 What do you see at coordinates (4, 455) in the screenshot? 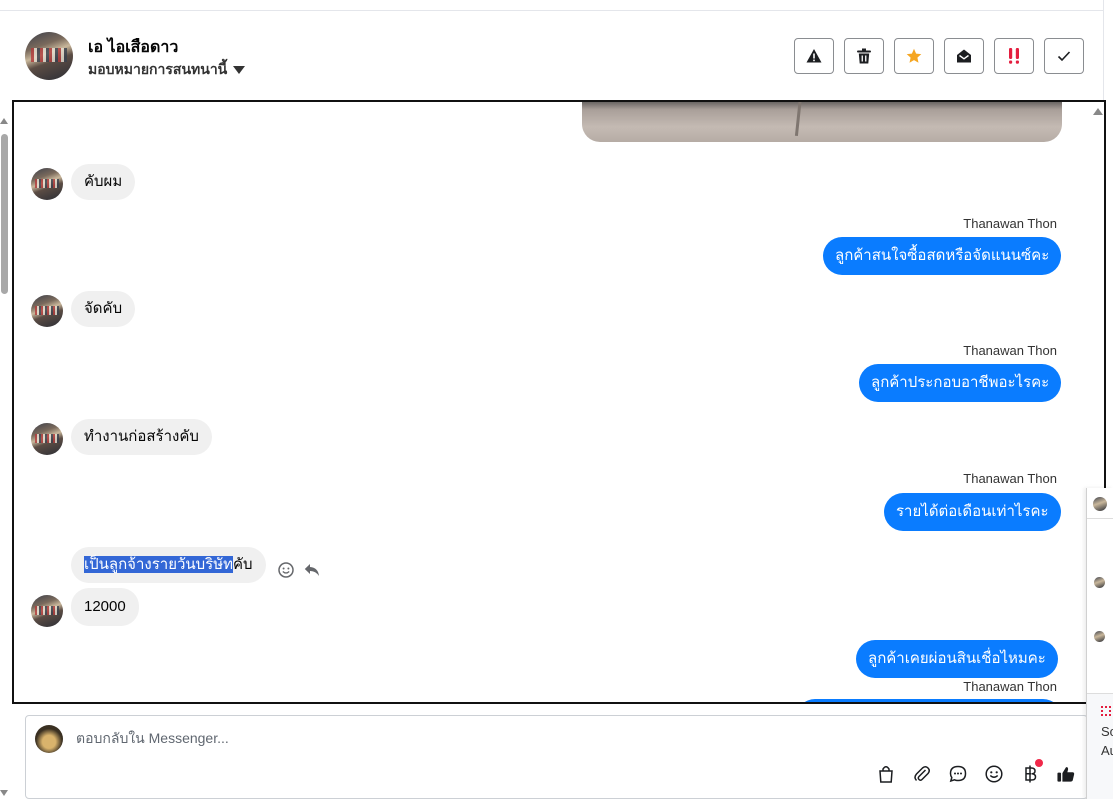
I see `page-scrollbar` at bounding box center [4, 455].